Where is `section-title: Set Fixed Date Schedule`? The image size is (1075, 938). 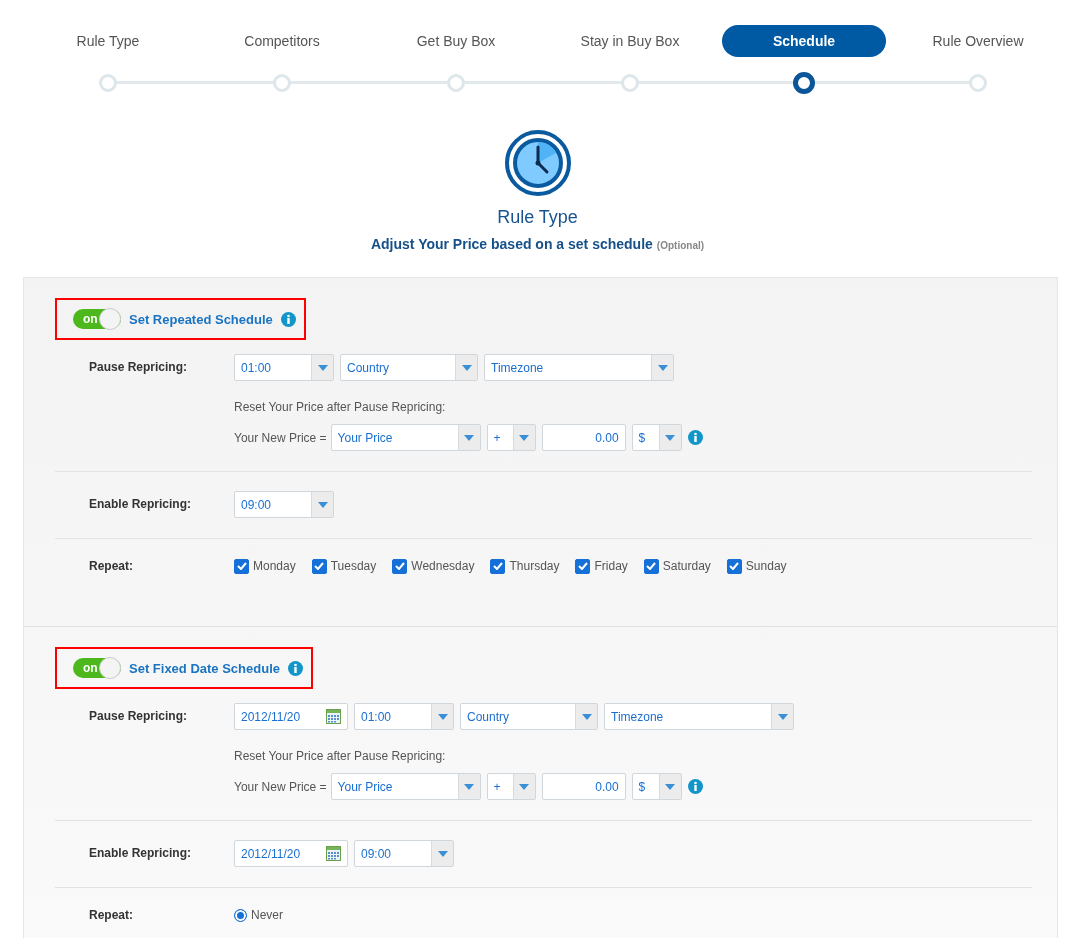
section-title: Set Fixed Date Schedule is located at coordinates (204, 668).